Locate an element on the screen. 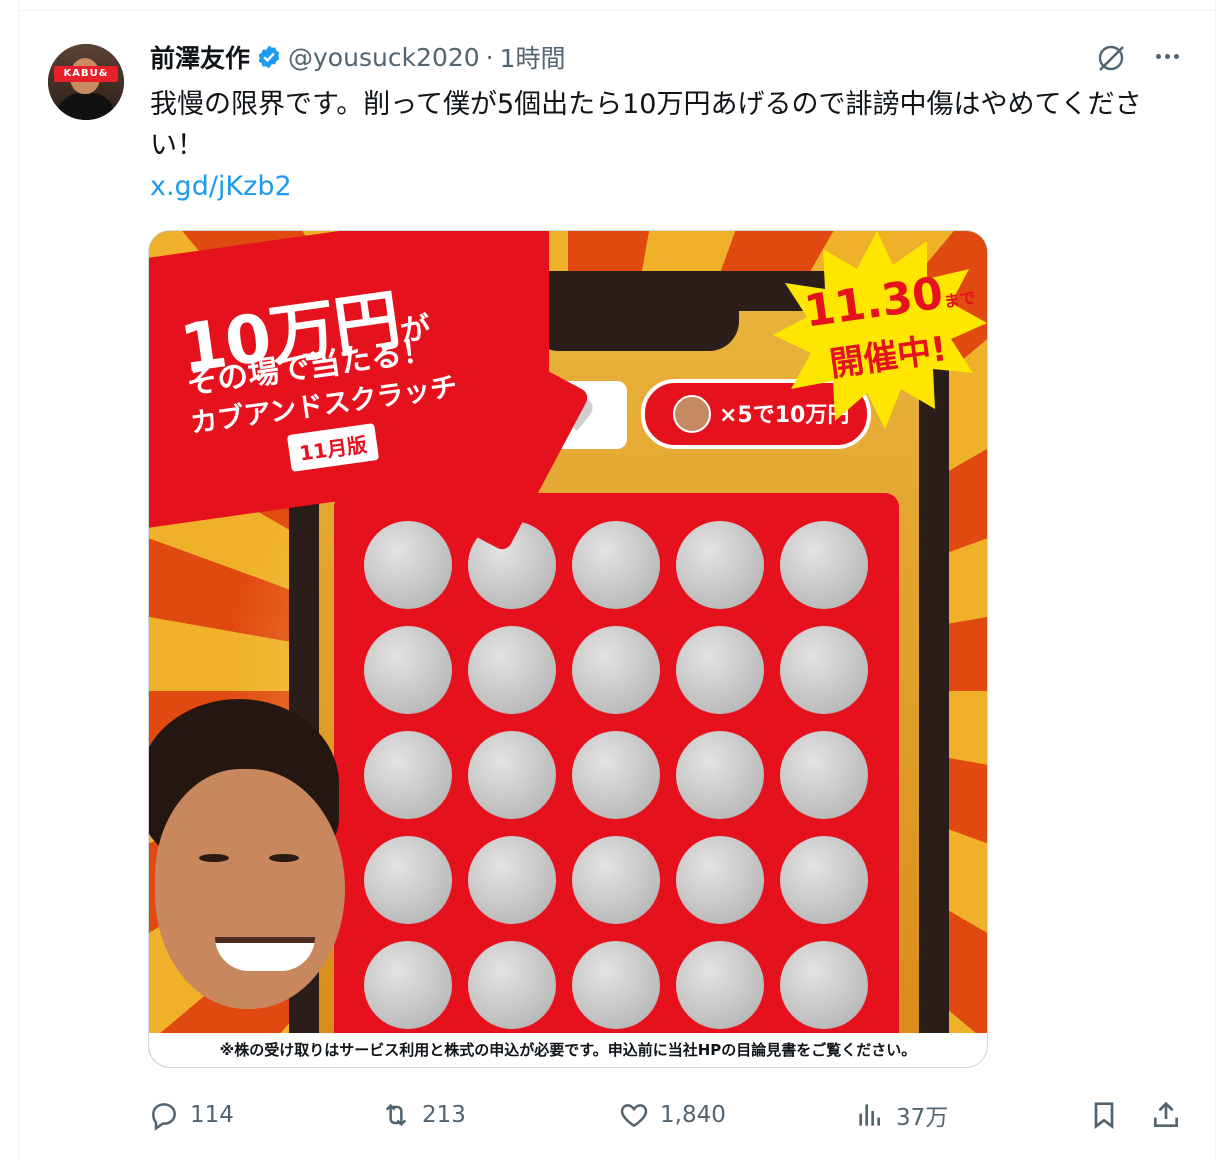 The height and width of the screenshot is (1158, 1219). post-time: 1時間 is located at coordinates (533, 57).